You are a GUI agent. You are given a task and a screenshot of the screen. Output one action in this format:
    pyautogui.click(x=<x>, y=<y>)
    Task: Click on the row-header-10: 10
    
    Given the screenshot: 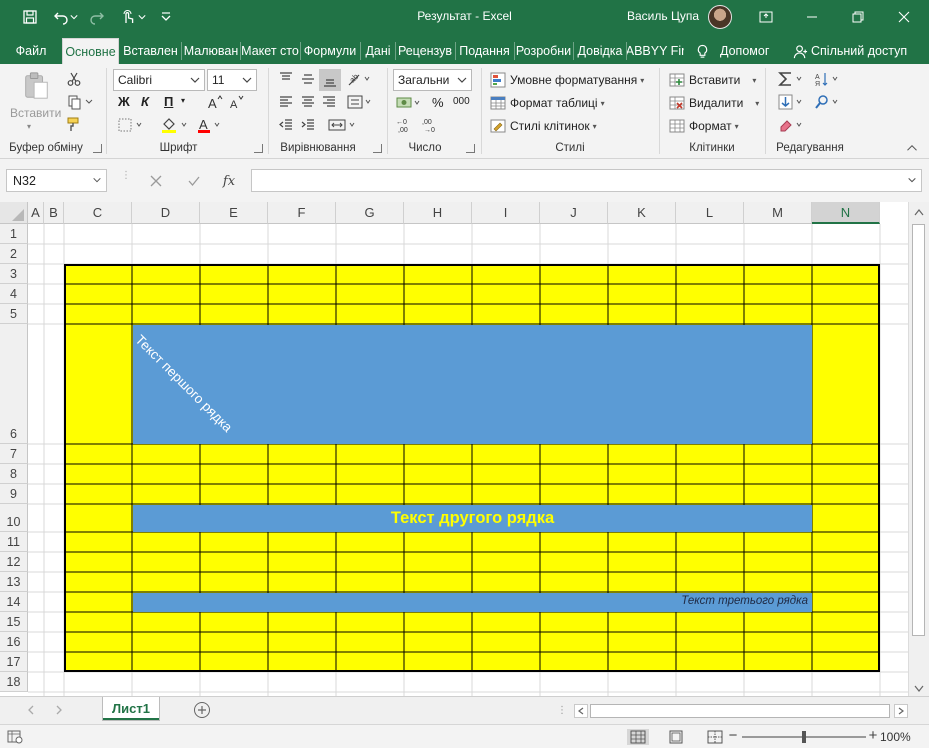 What is the action you would take?
    pyautogui.click(x=14, y=518)
    